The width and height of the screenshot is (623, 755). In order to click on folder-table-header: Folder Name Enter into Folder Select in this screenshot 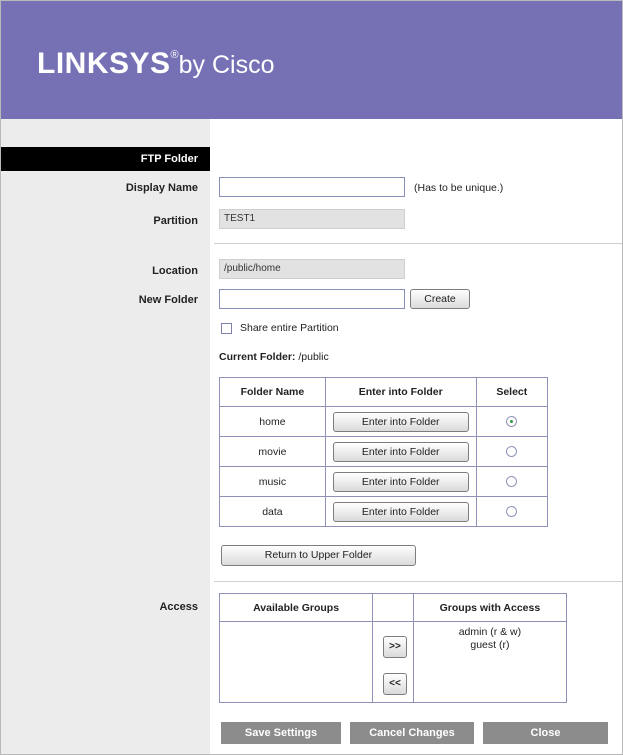, I will do `click(384, 392)`.